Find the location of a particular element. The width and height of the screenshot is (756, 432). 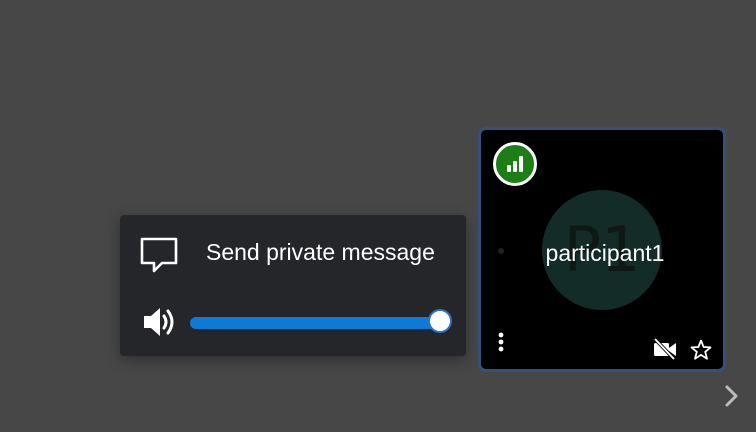

connection-indicator is located at coordinates (515, 164).